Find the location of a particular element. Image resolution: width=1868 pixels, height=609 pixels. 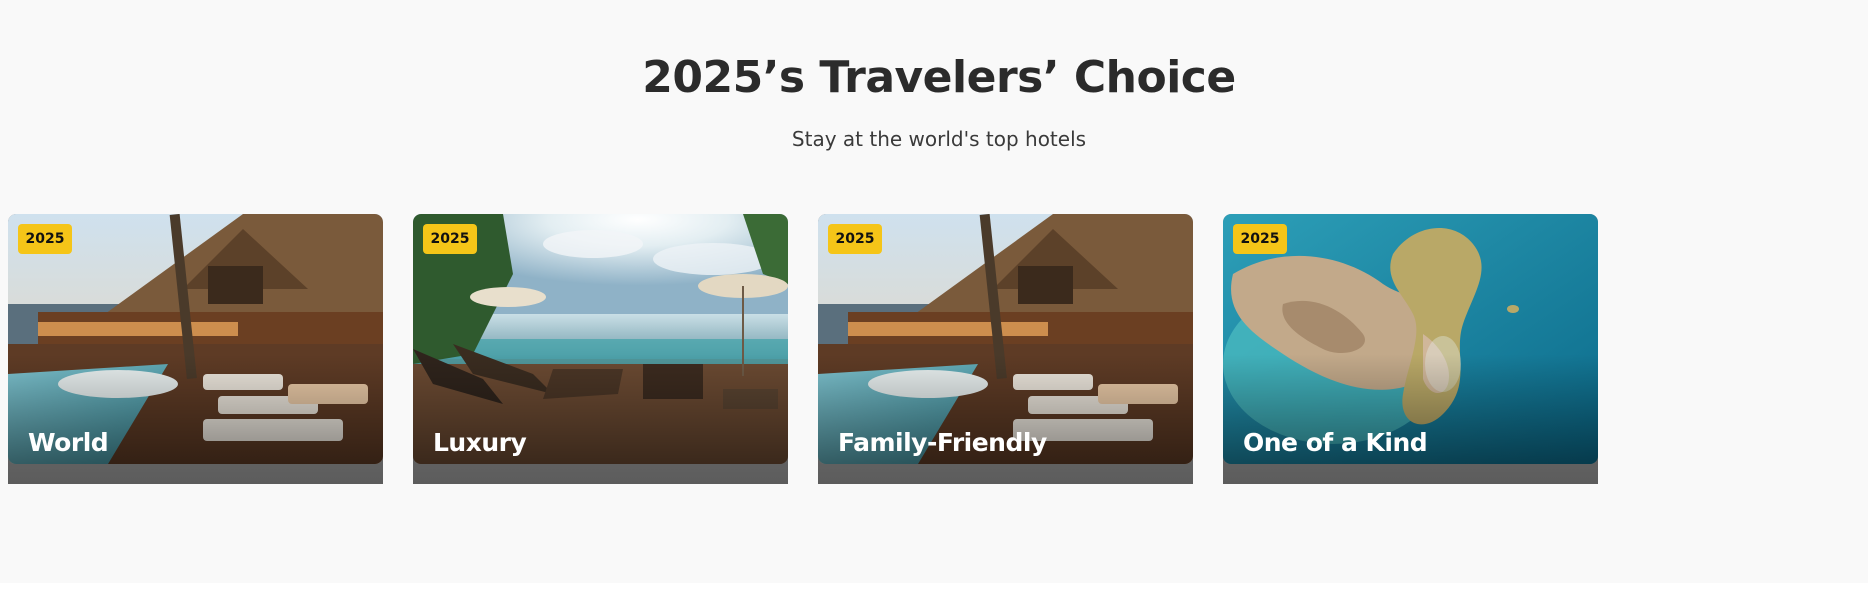

card-label: Luxury is located at coordinates (480, 442).